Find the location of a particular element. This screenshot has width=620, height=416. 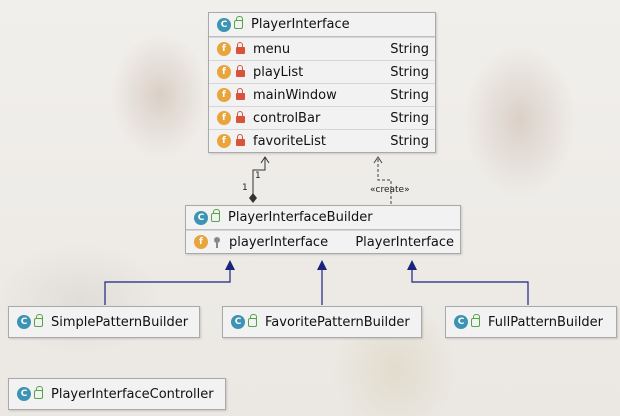

class-favorite-pattern-builder: C FavoritePatternBuilder is located at coordinates (322, 322).